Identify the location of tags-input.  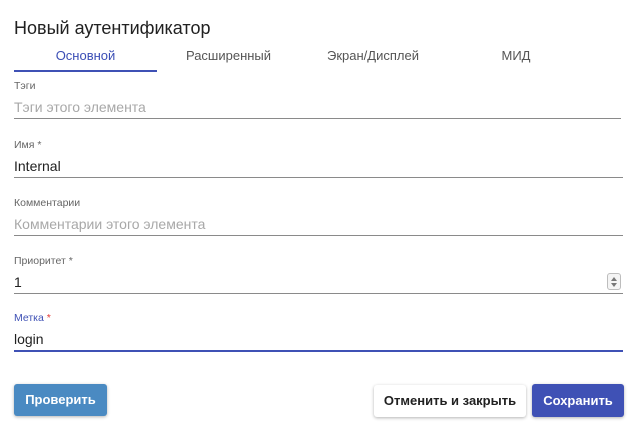
(317, 107).